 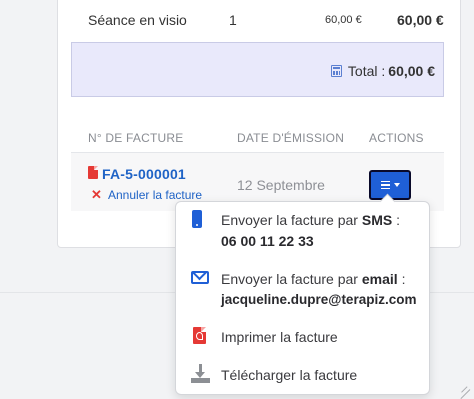 I want to click on sms-phone-number: 06 00 11 22 33, so click(x=267, y=241).